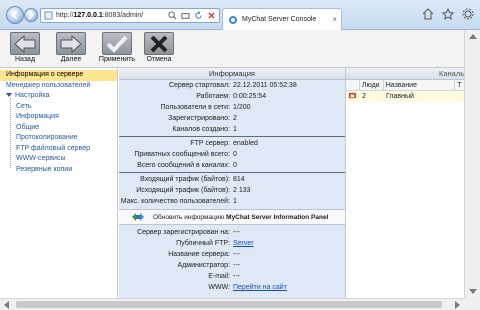 The height and width of the screenshot is (310, 480). I want to click on address-text: http://127.0.0.1:8083/admin/, so click(99, 15).